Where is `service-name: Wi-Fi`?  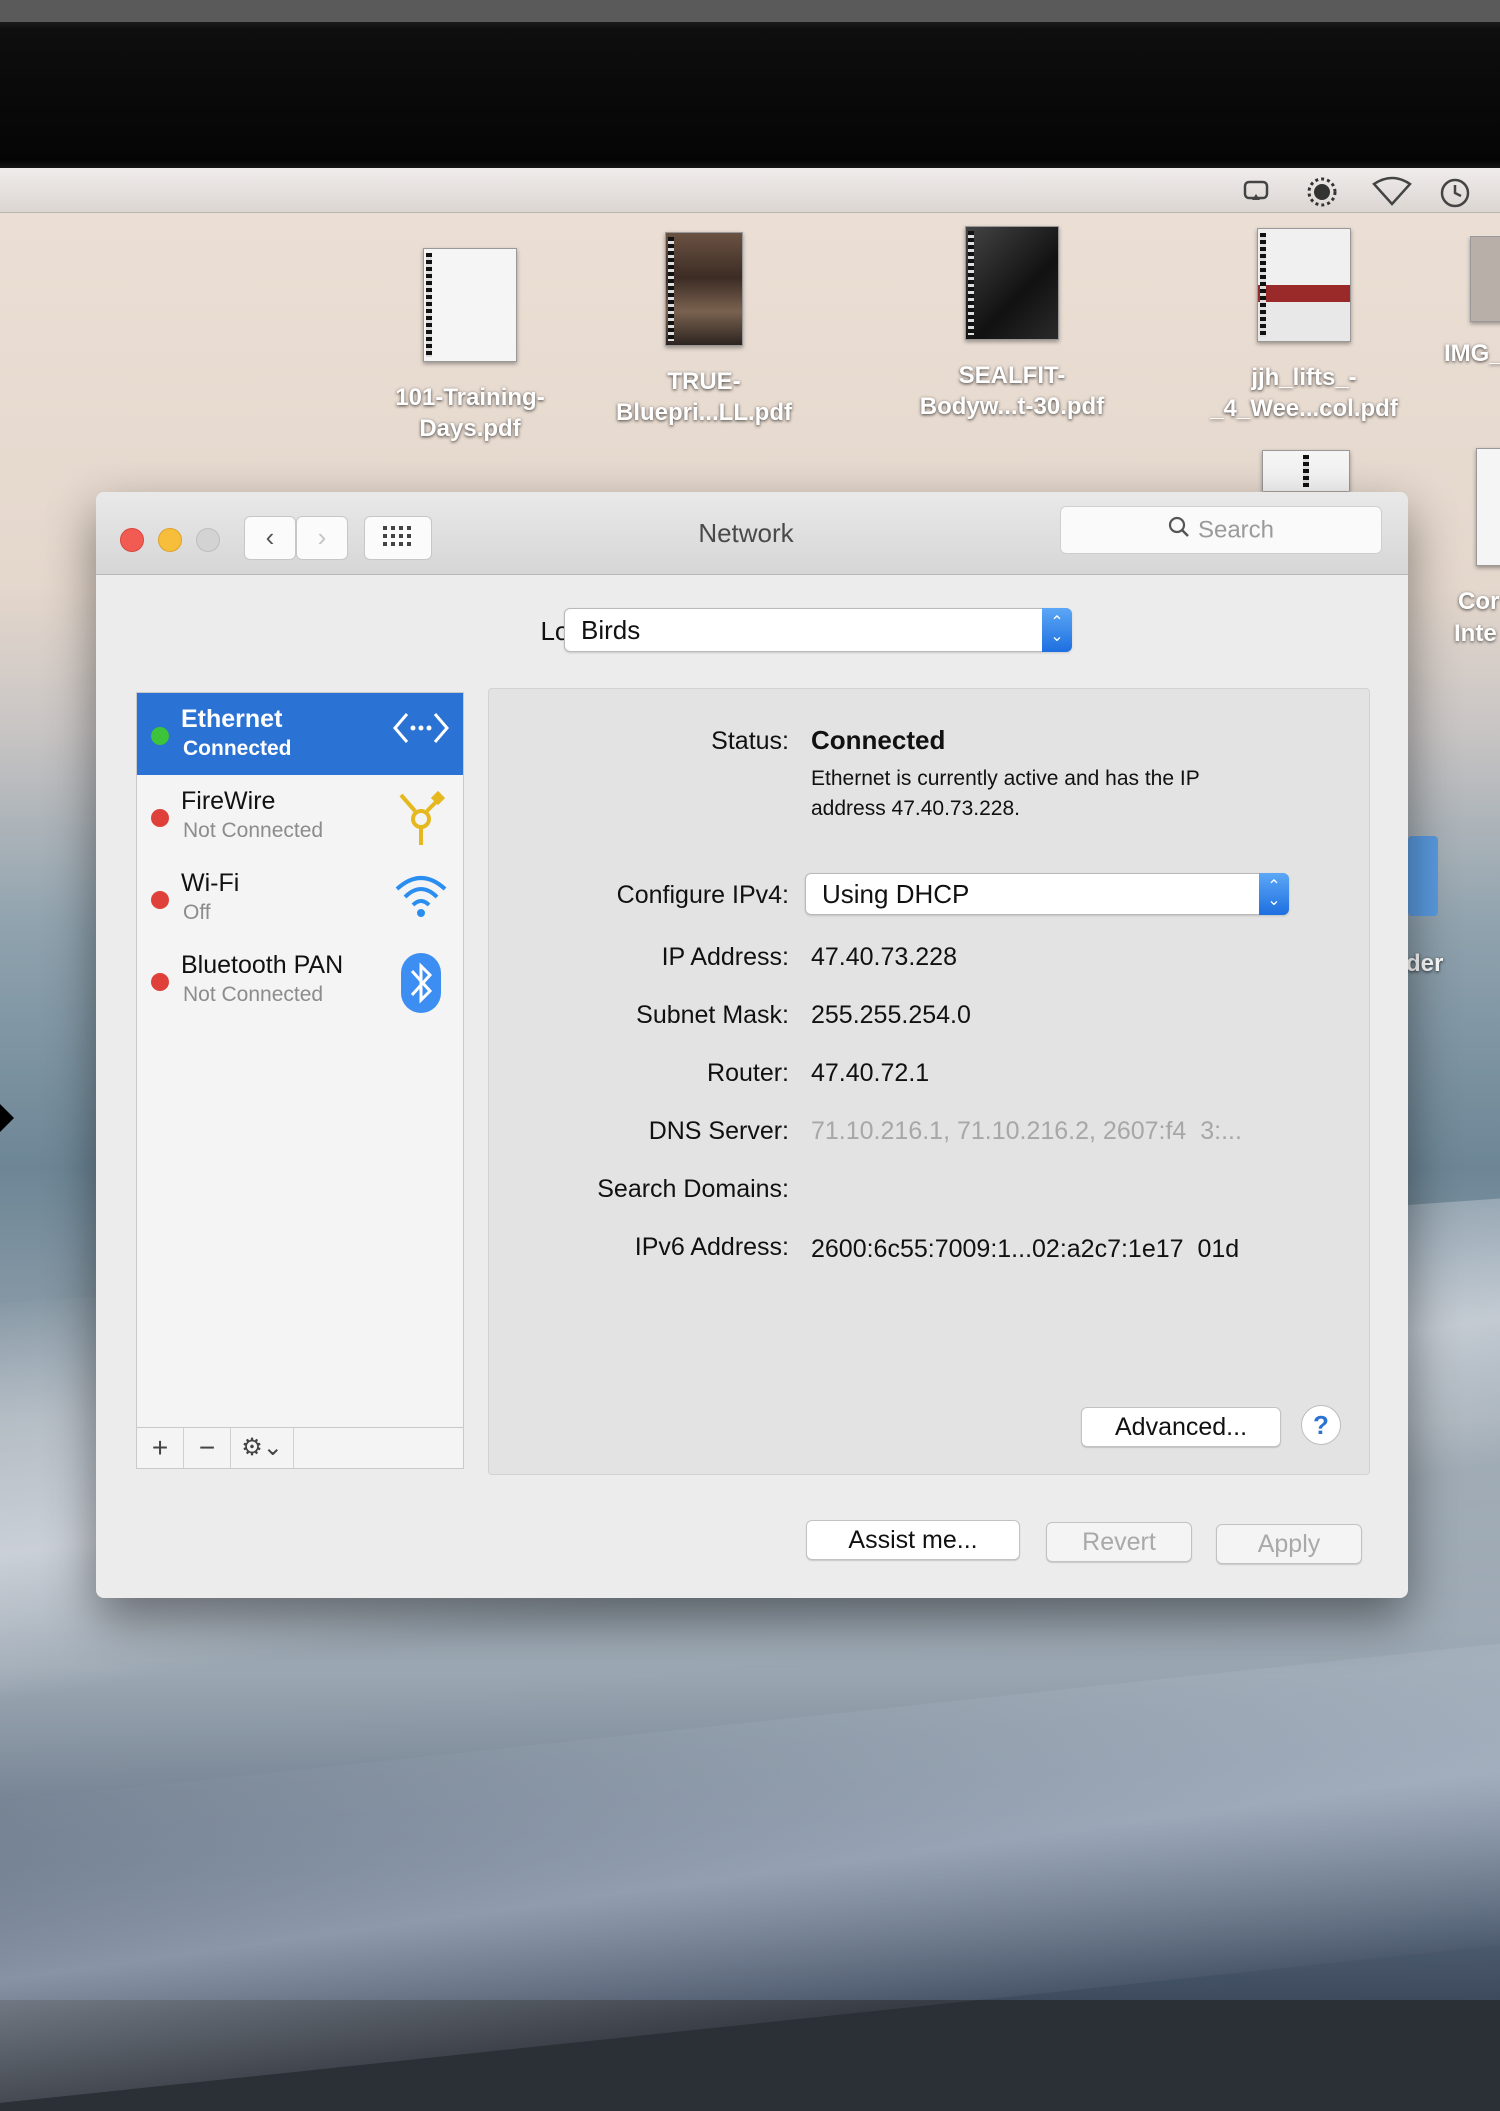 service-name: Wi-Fi is located at coordinates (210, 883).